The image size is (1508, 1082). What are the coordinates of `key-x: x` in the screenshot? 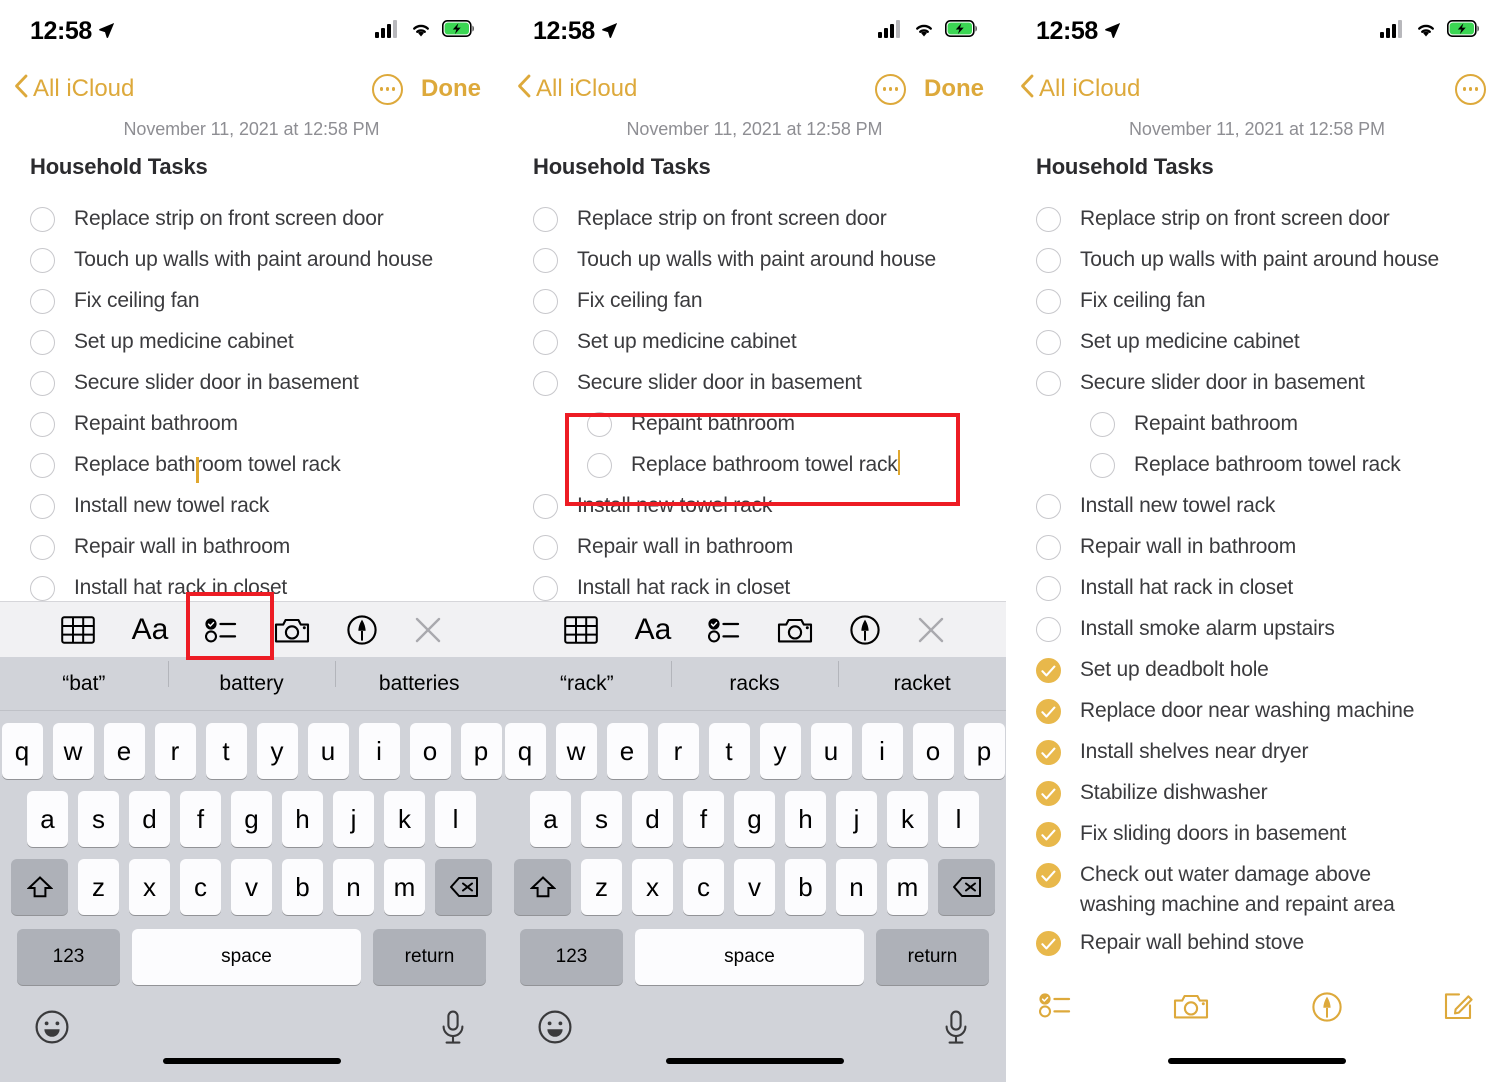 It's located at (652, 887).